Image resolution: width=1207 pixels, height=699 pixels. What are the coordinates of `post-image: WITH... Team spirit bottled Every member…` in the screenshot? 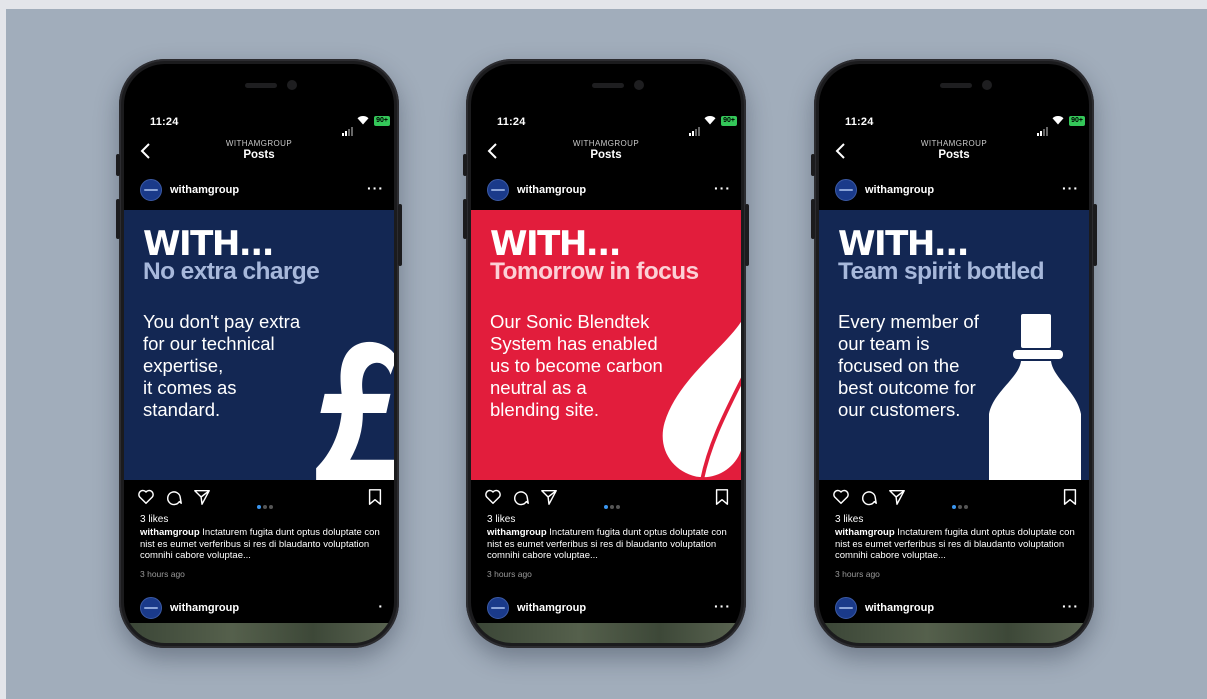 It's located at (954, 345).